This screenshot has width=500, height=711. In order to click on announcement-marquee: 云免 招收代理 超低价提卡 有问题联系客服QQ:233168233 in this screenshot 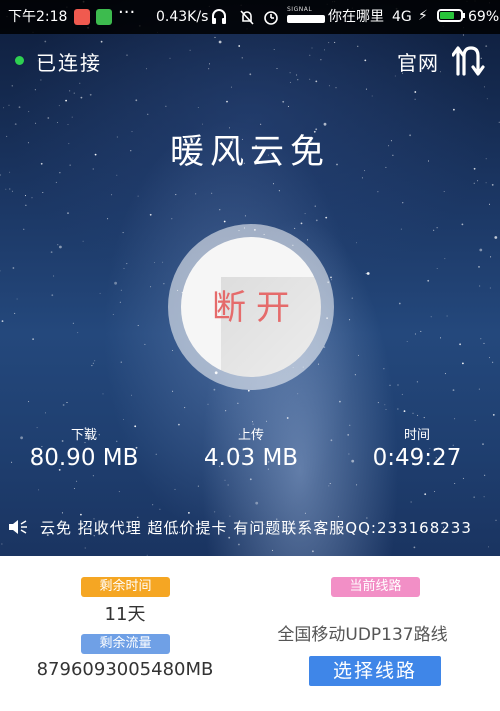, I will do `click(256, 528)`.